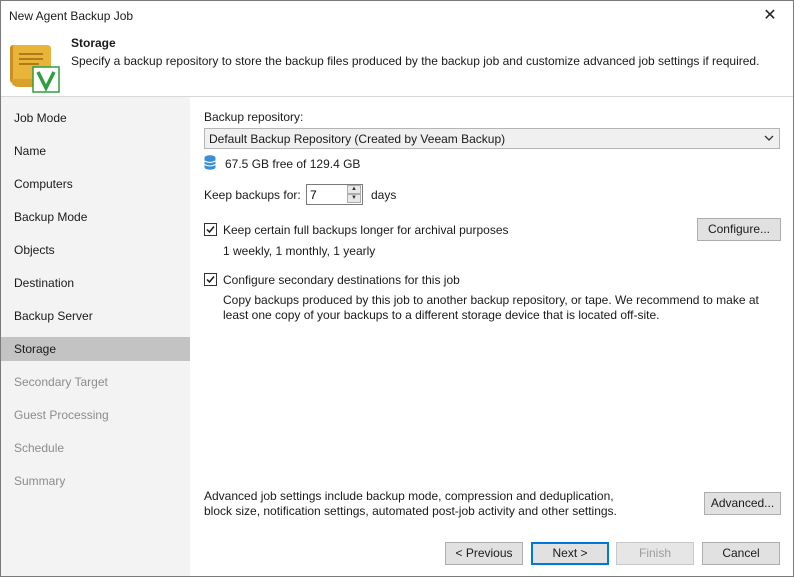 The image size is (794, 577). Describe the element at coordinates (39, 448) in the screenshot. I see `nav-item-schedule: Schedule` at that location.